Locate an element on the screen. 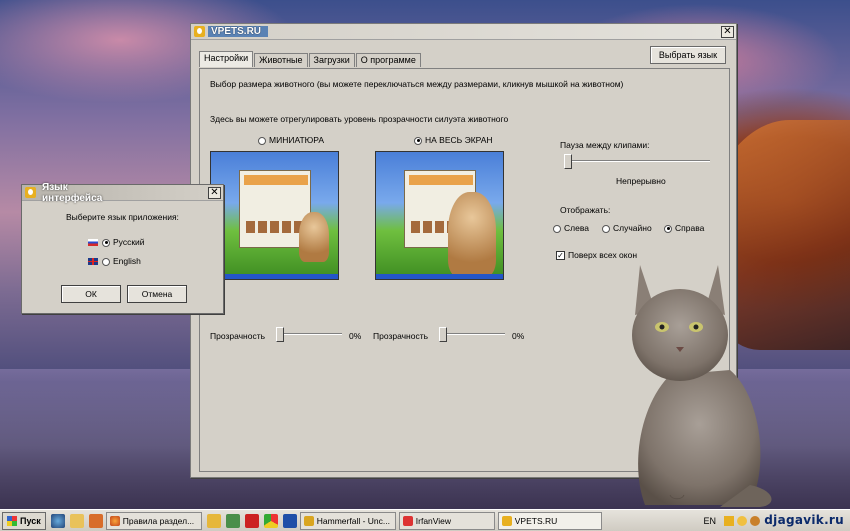 This screenshot has height=531, width=850. language-option-russian: Русский is located at coordinates (116, 242).